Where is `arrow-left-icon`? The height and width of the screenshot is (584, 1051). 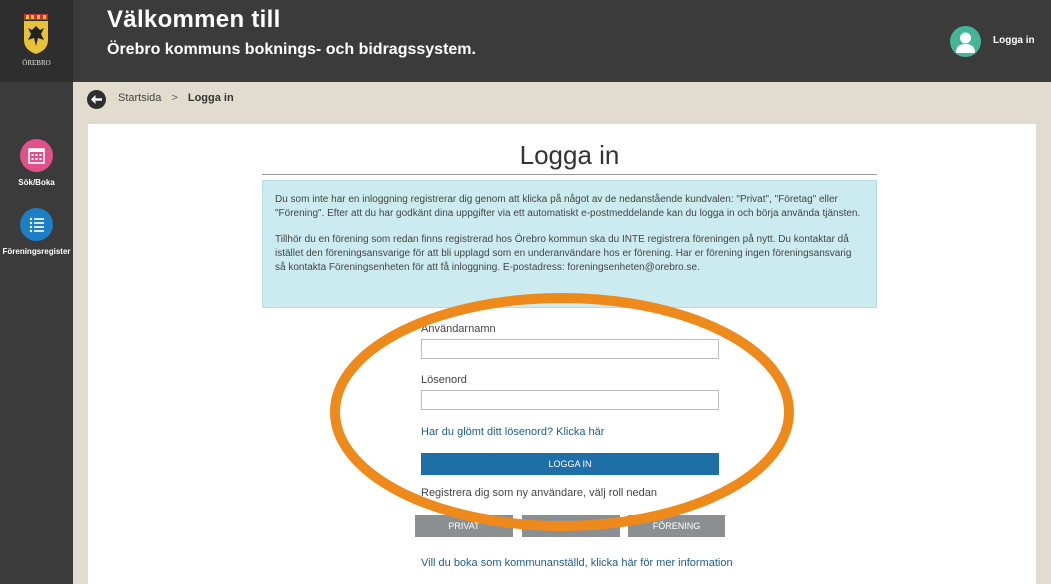 arrow-left-icon is located at coordinates (96, 99).